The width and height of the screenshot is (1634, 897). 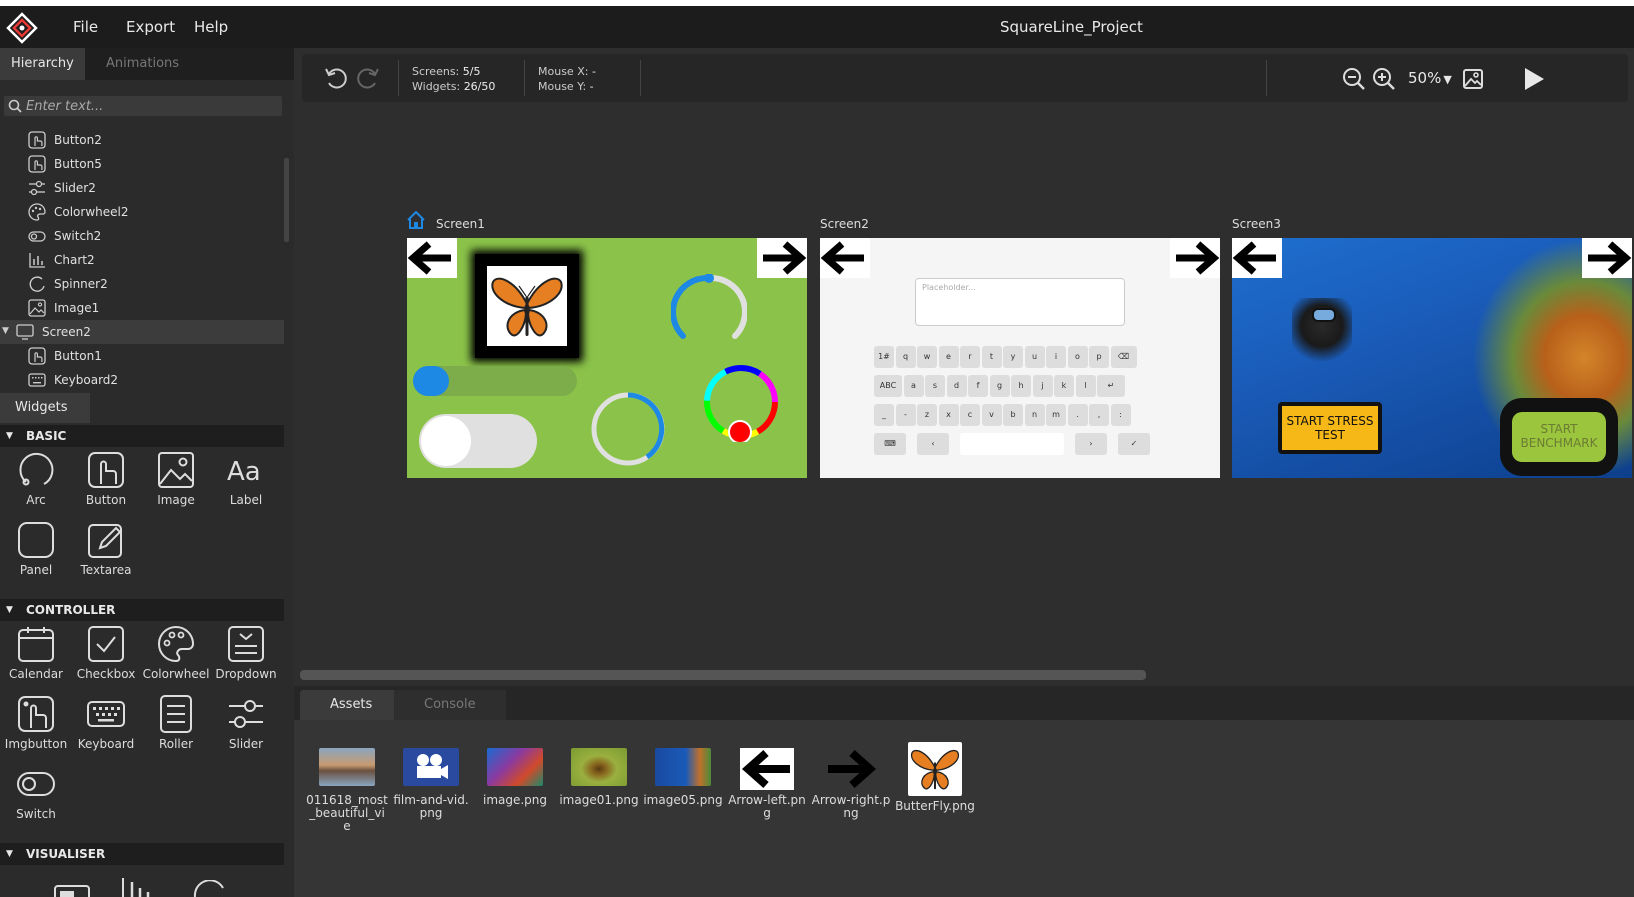 What do you see at coordinates (85, 27) in the screenshot?
I see `menu-file: File` at bounding box center [85, 27].